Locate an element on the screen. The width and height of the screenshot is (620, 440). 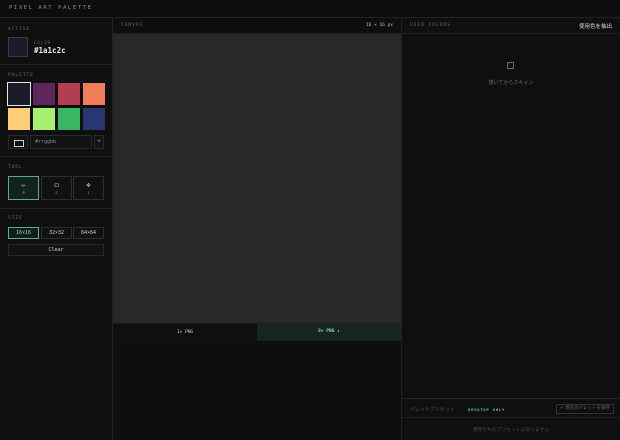
size-option-button: 16×16 is located at coordinates (23, 233).